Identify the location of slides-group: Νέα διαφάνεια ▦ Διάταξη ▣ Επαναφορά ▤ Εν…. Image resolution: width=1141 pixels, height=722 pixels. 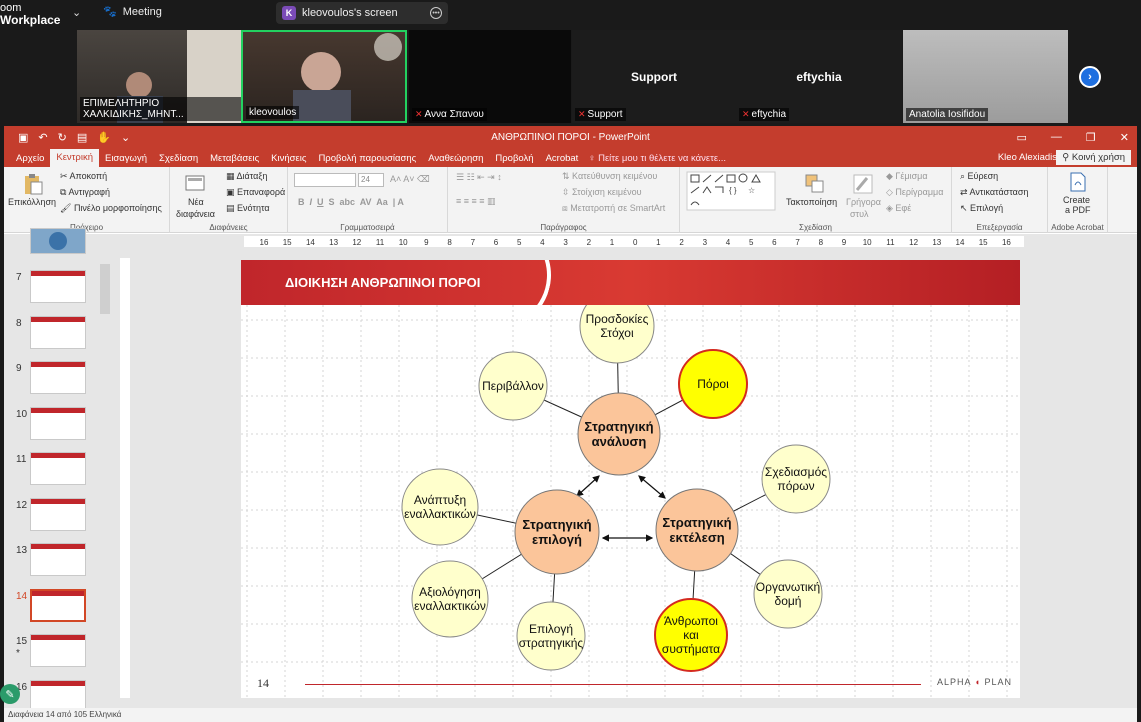
(229, 200).